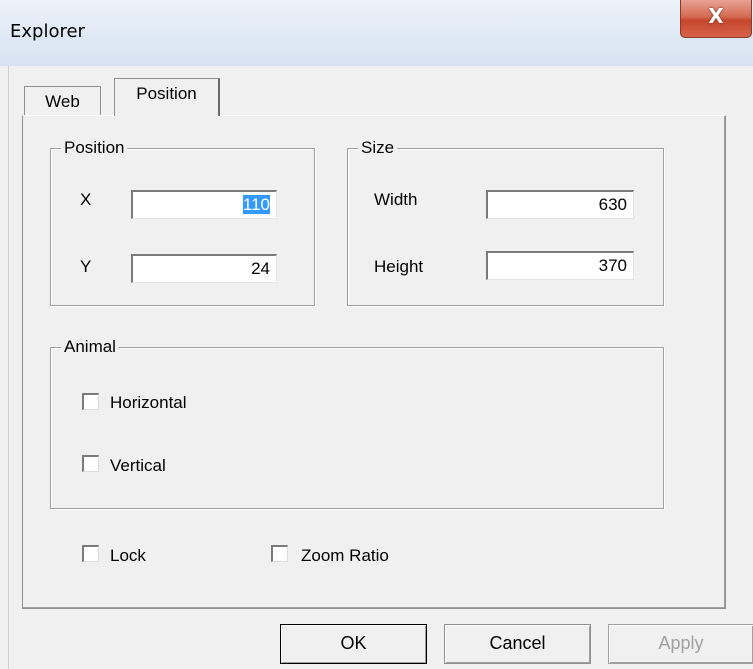 The width and height of the screenshot is (753, 669). Describe the element at coordinates (148, 402) in the screenshot. I see `horizontal-label: Horizontal` at that location.